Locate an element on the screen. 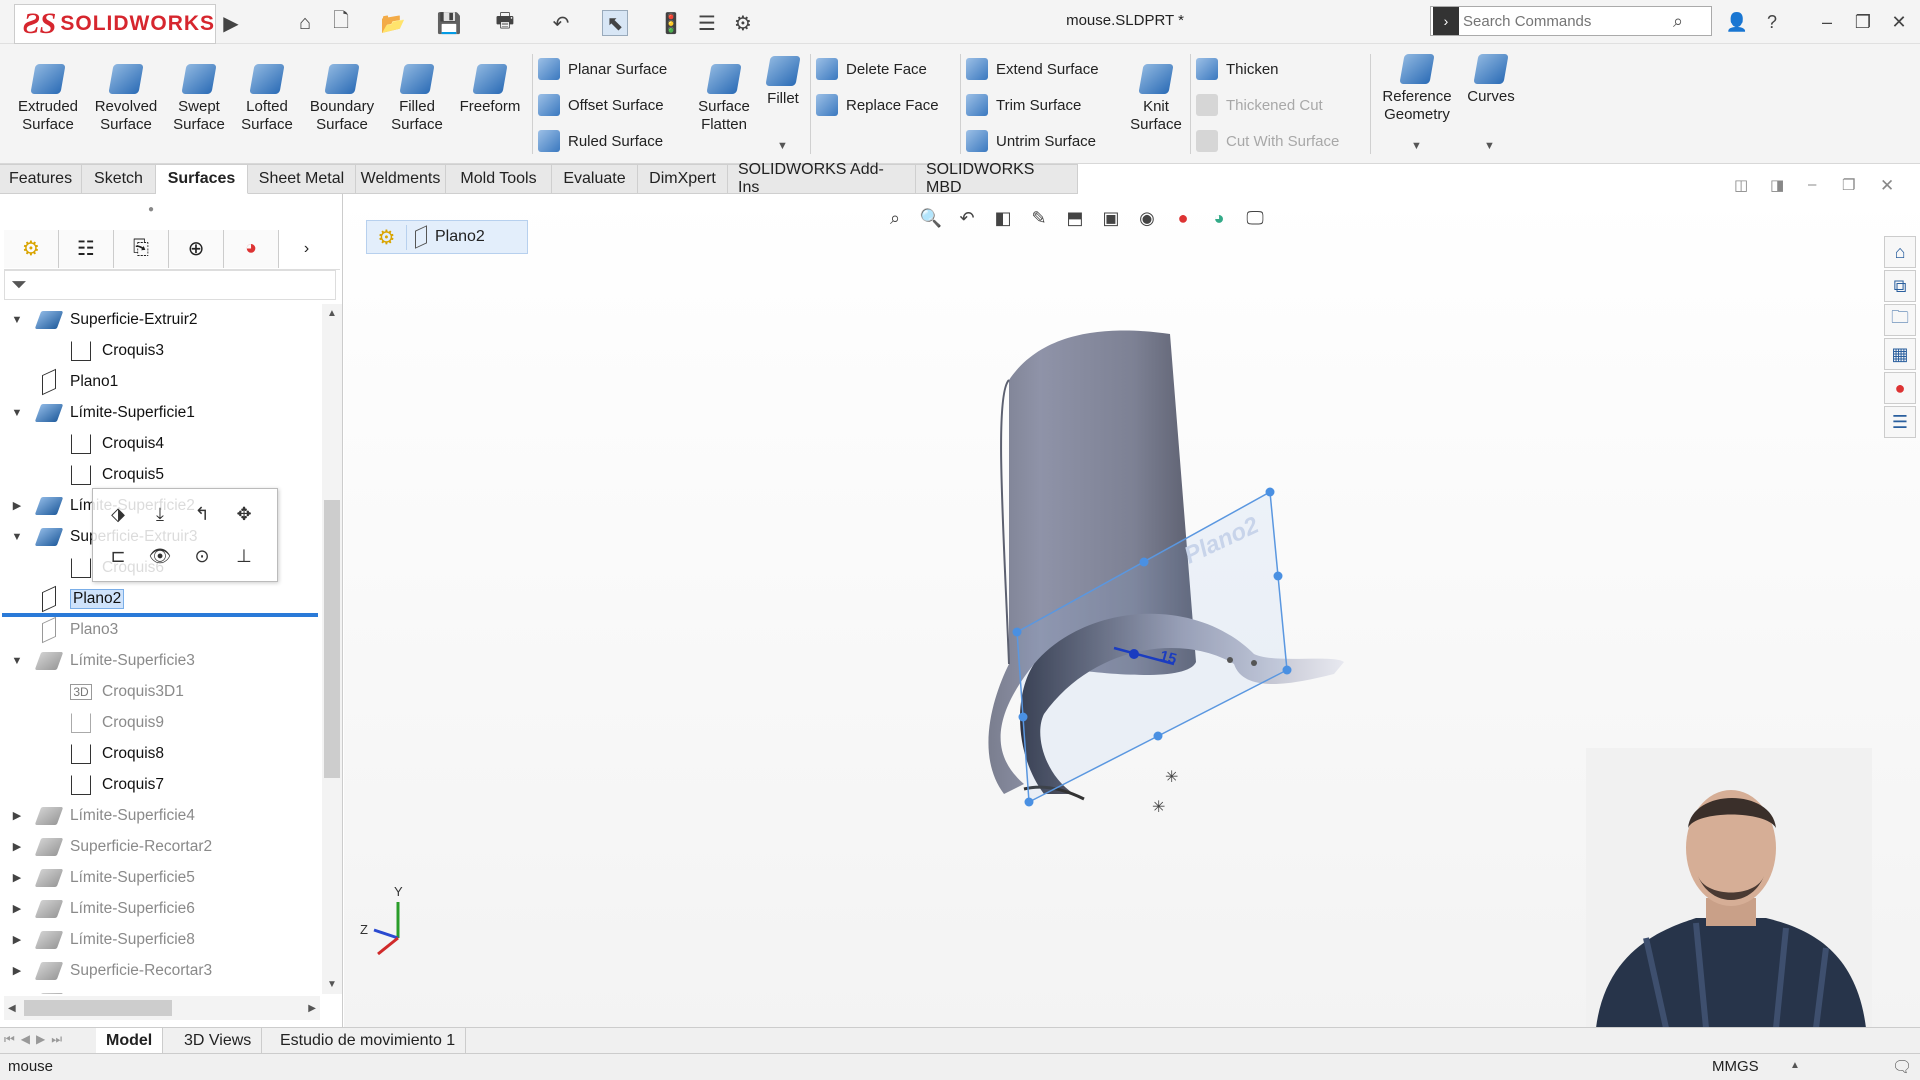 The height and width of the screenshot is (1080, 1920). tree-item: Croquis5 is located at coordinates (160, 474).